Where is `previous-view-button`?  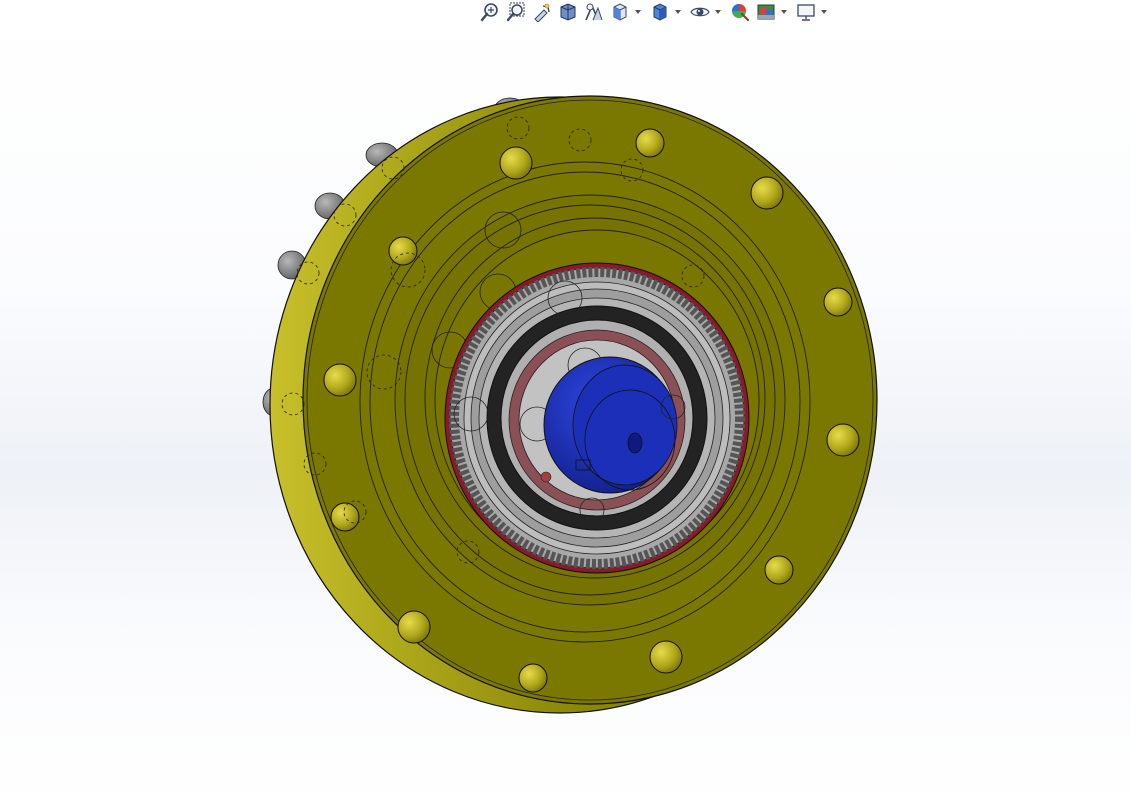 previous-view-button is located at coordinates (542, 12).